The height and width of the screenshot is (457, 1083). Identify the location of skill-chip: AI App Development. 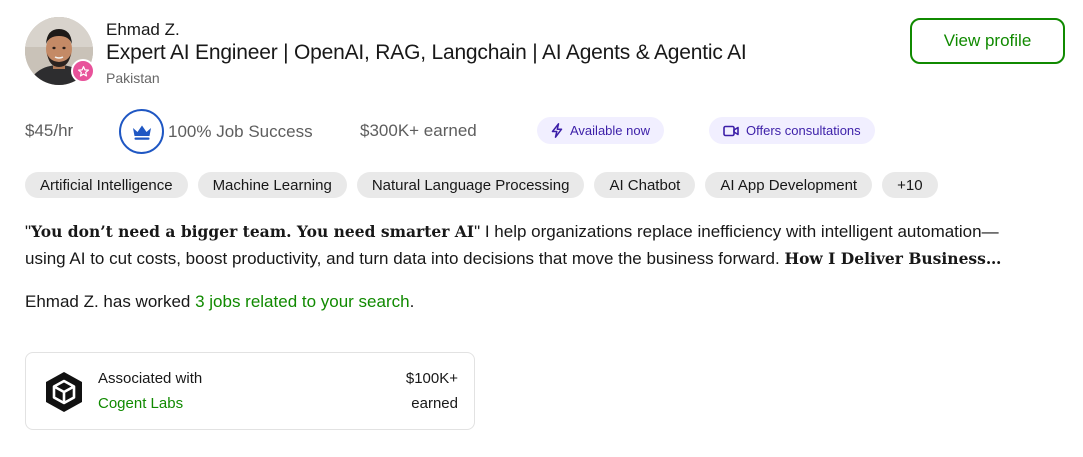
(789, 185).